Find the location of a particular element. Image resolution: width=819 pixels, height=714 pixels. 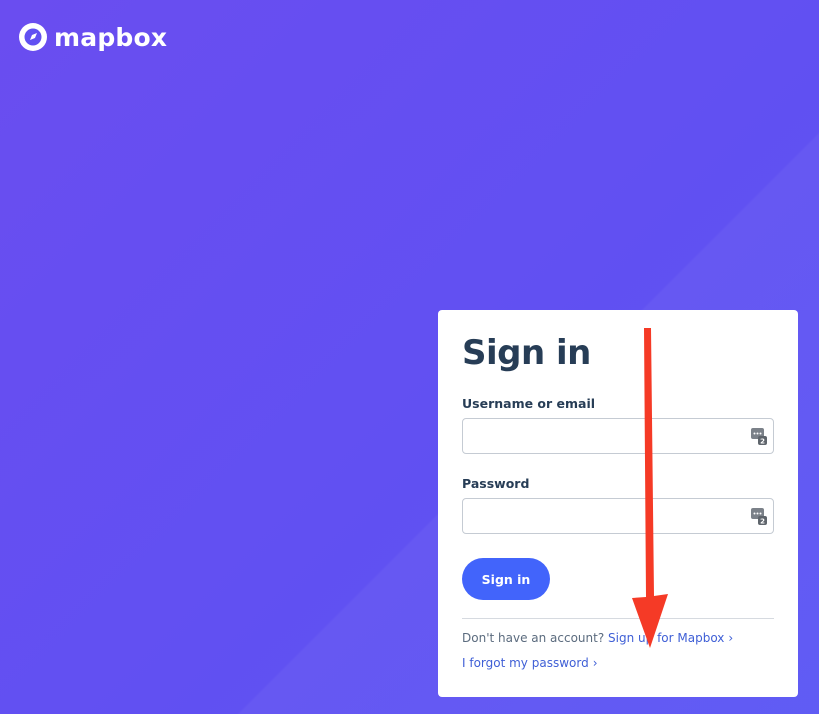

username-field-wrapper: 2 is located at coordinates (618, 436).